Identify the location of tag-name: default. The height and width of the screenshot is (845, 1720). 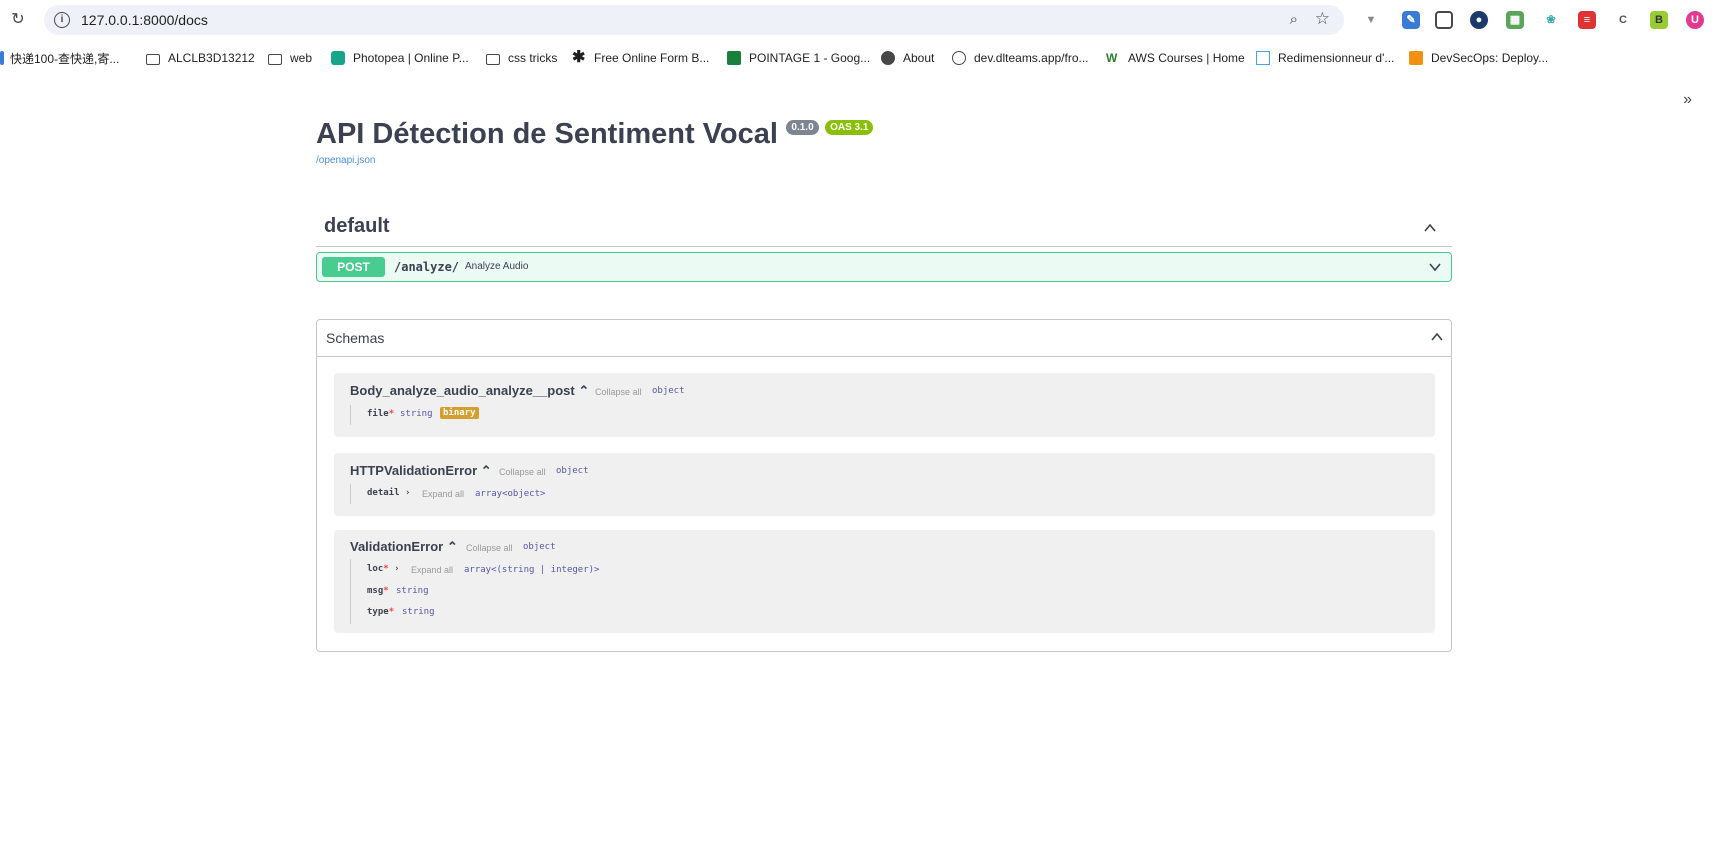
(357, 226).